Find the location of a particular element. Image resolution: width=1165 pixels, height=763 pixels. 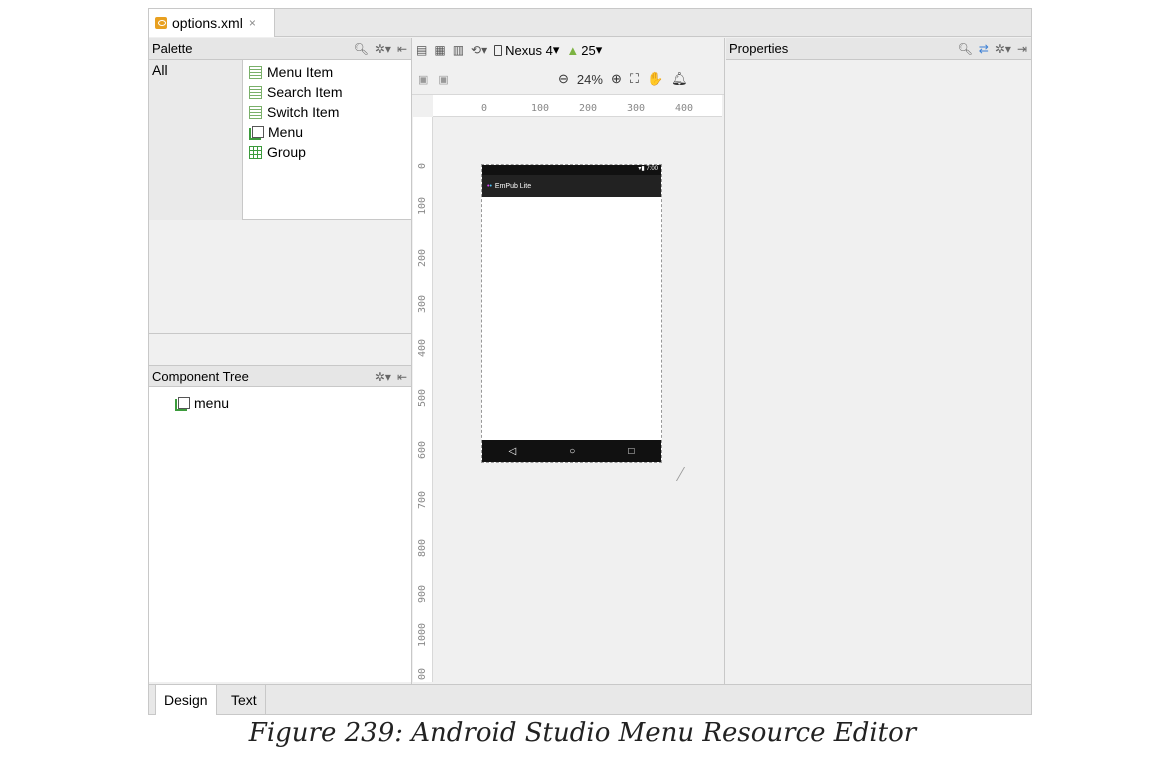

palette-item-label: Switch Item is located at coordinates (303, 112).